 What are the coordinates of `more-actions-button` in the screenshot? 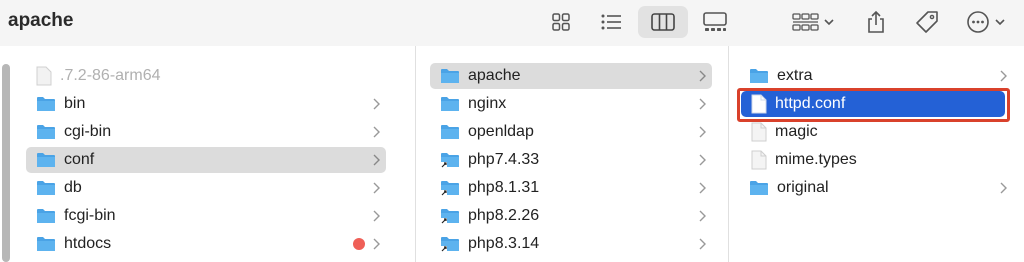 It's located at (989, 22).